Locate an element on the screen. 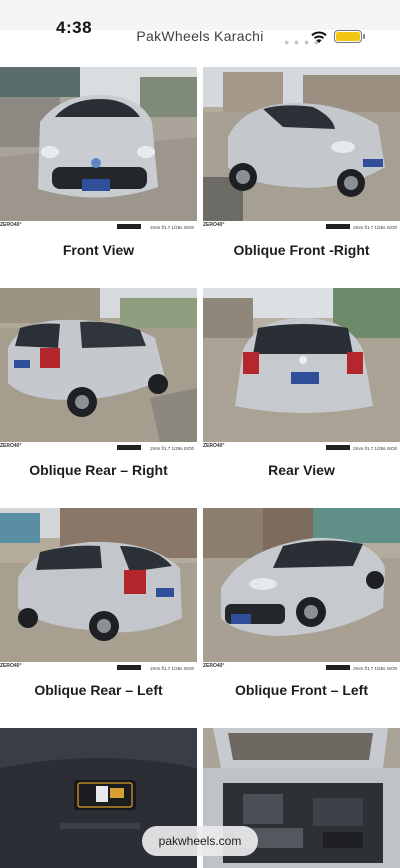 Image resolution: width=400 pixels, height=868 pixels. photo-rear-view is located at coordinates (301, 365).